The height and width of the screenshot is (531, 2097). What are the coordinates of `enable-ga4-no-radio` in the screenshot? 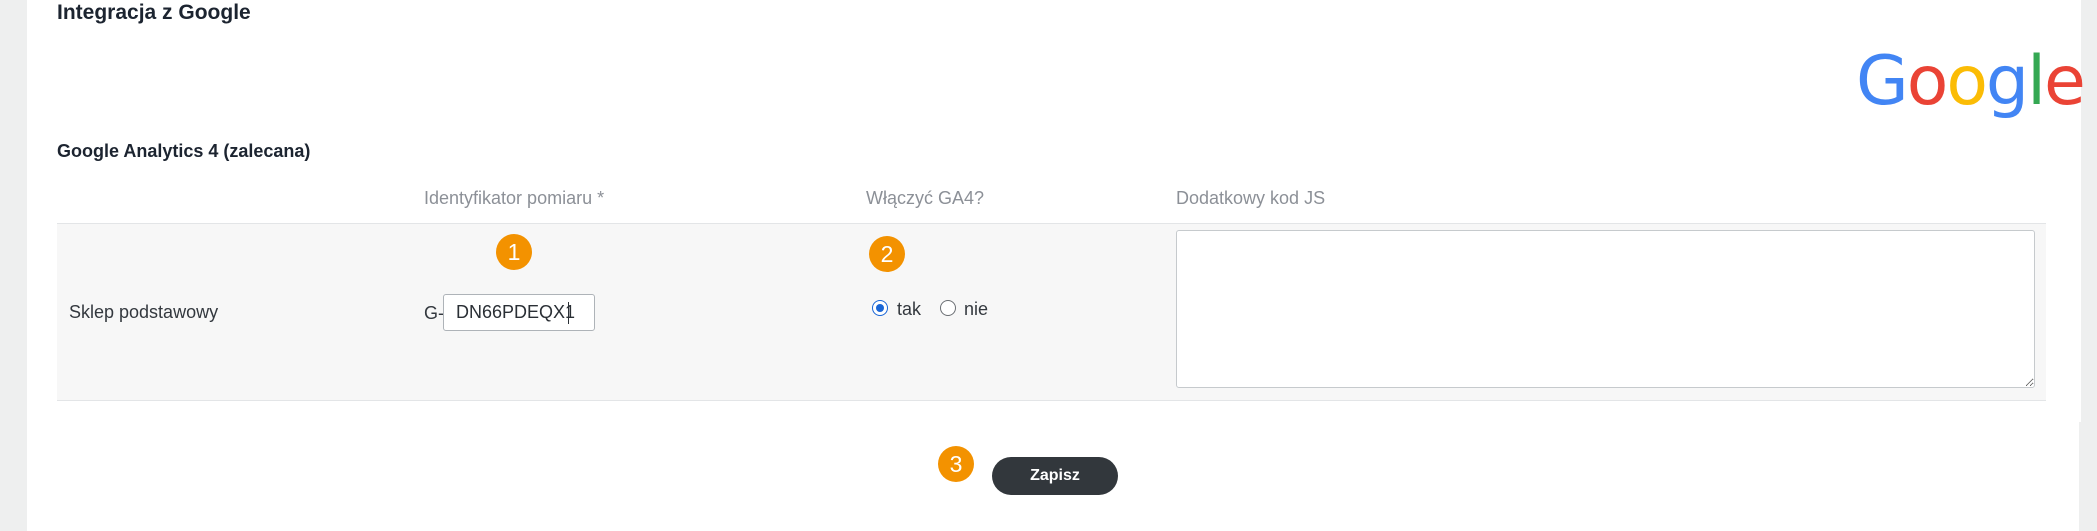 It's located at (948, 308).